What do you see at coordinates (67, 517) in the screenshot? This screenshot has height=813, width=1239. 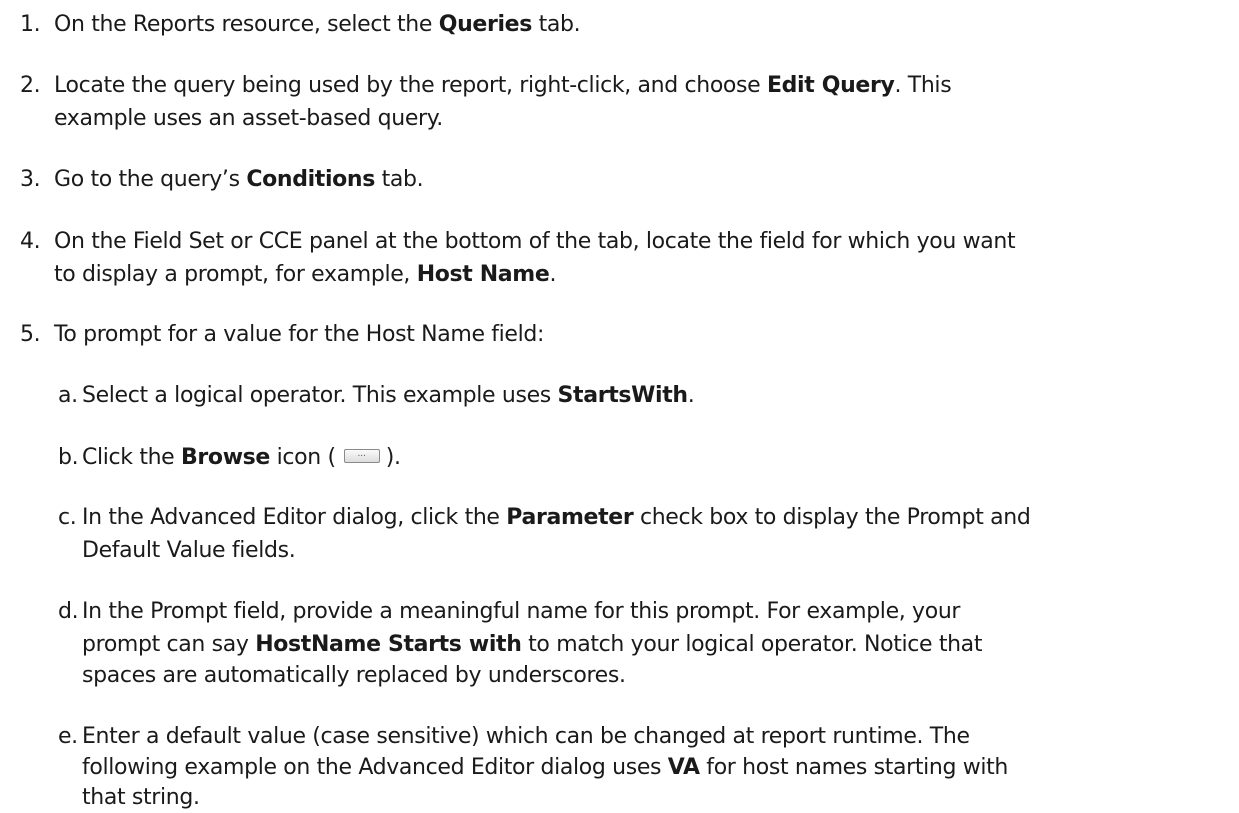 I see `substep-letter: c.` at bounding box center [67, 517].